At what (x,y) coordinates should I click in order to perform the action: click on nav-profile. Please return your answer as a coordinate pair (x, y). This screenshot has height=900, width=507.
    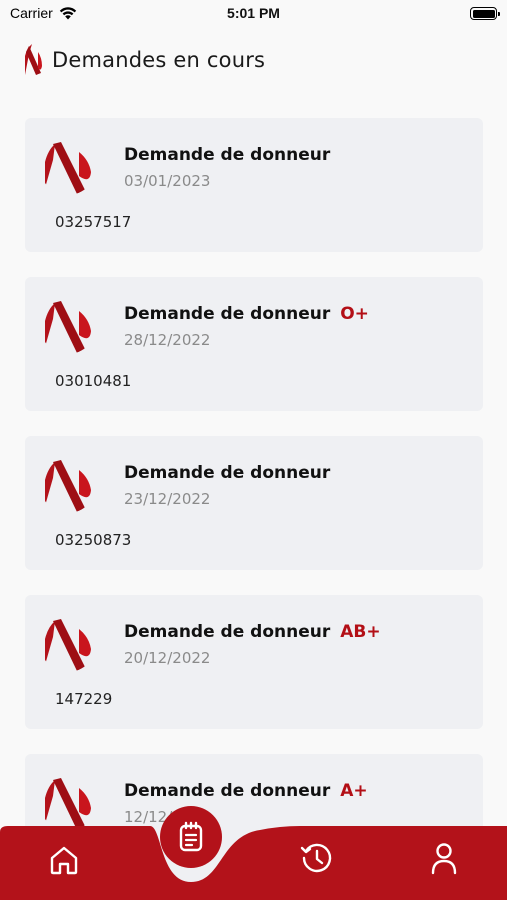
    Looking at the image, I should click on (444, 858).